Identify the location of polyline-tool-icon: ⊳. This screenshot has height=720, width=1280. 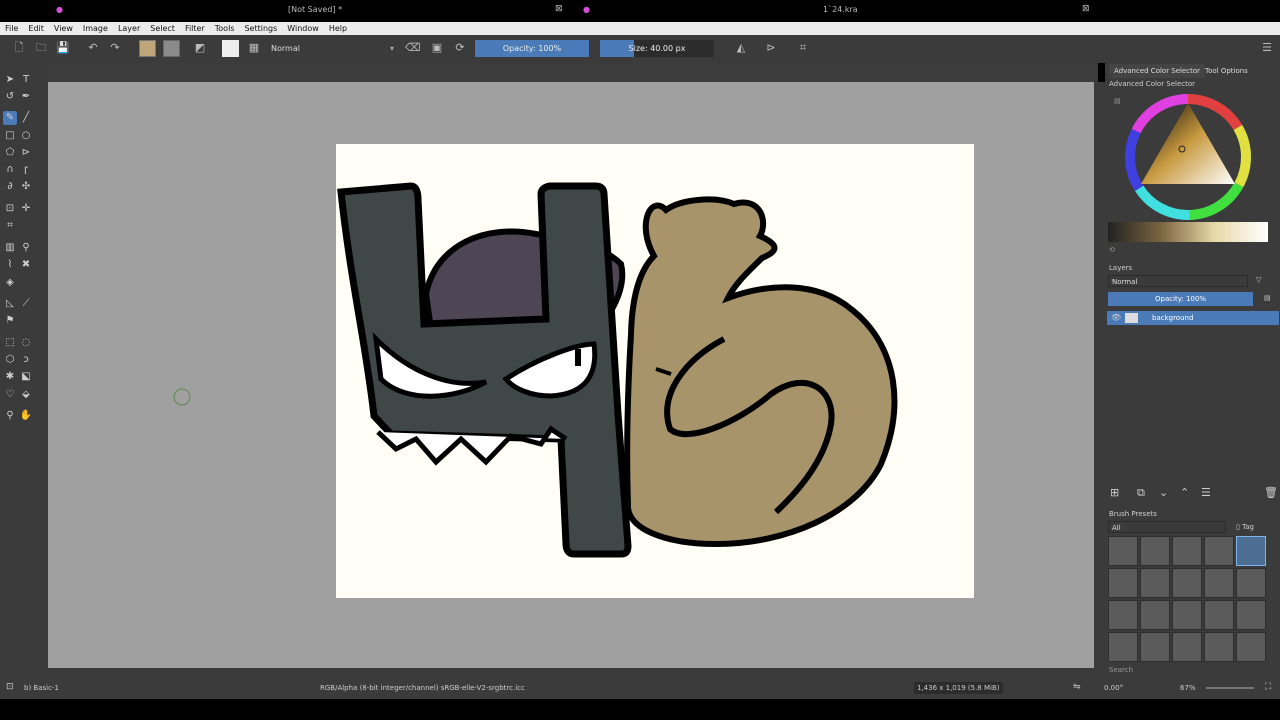
(26, 153).